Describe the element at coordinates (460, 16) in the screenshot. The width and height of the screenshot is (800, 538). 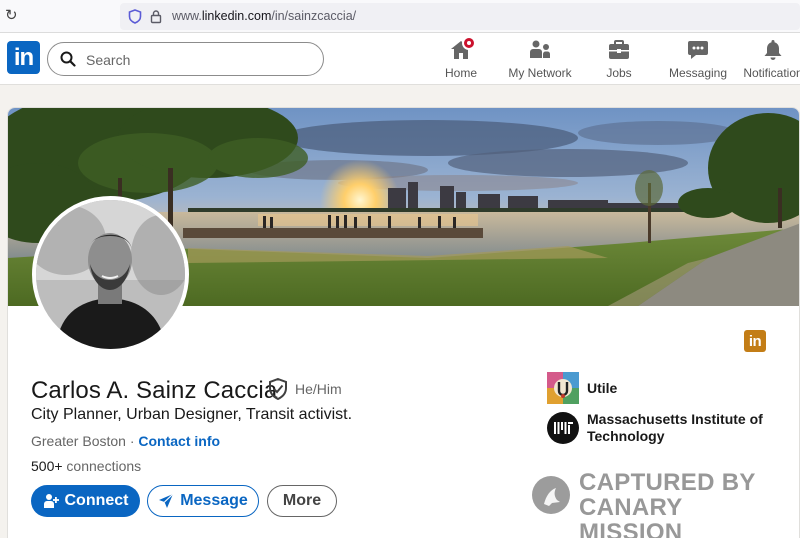
I see `address-bar: www.linkedin.com/in/sainzcaccia/` at that location.